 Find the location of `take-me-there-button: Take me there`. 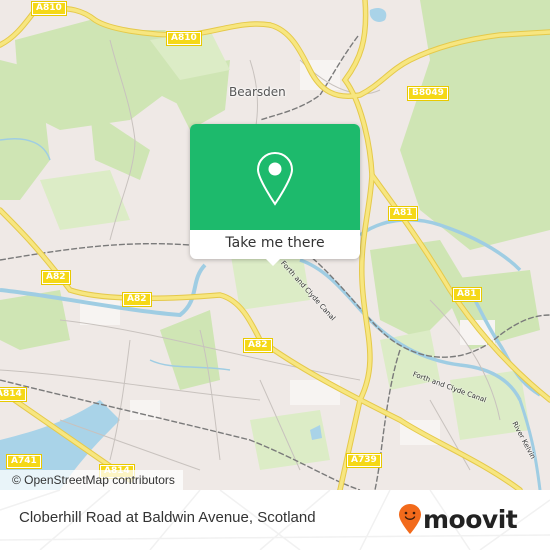

take-me-there-button: Take me there is located at coordinates (275, 244).